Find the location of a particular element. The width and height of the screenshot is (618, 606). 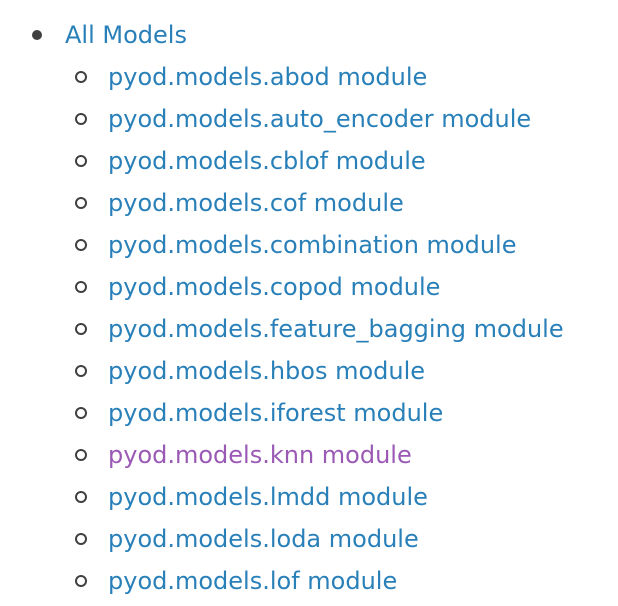

module-link: pyod.models.auto_encoder module is located at coordinates (319, 119).